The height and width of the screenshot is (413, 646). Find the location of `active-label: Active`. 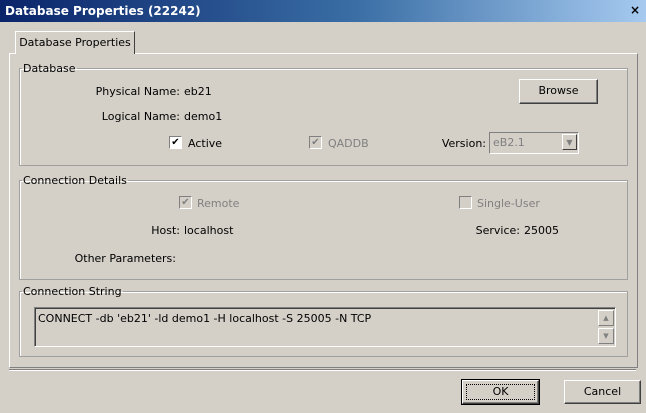

active-label: Active is located at coordinates (205, 143).